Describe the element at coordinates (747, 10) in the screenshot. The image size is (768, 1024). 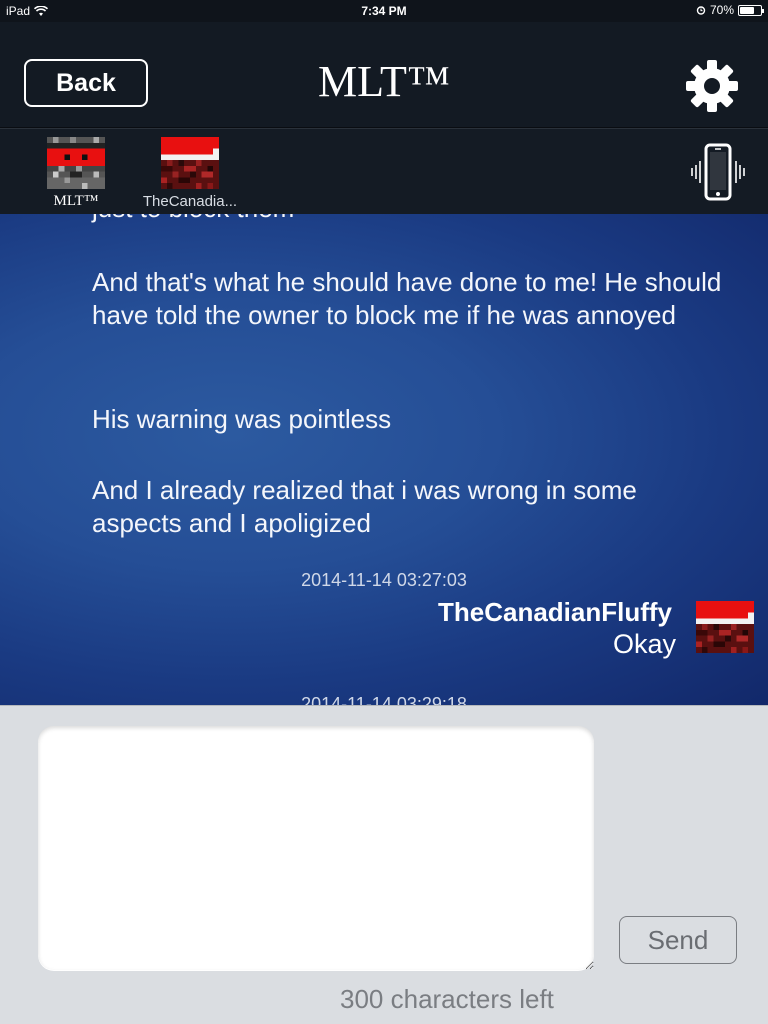
I see `battery-fill` at that location.